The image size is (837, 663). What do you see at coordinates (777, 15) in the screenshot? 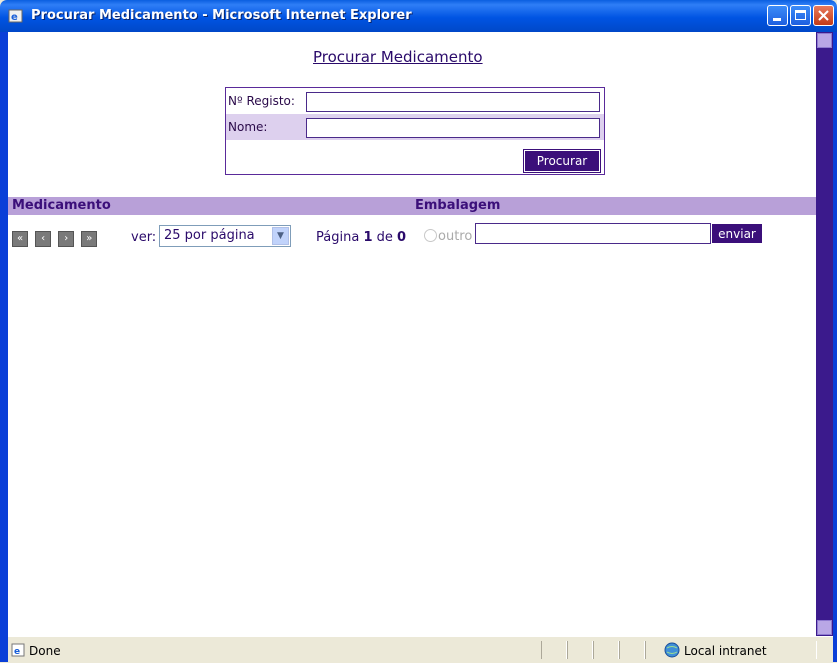
I see `minimize-button` at bounding box center [777, 15].